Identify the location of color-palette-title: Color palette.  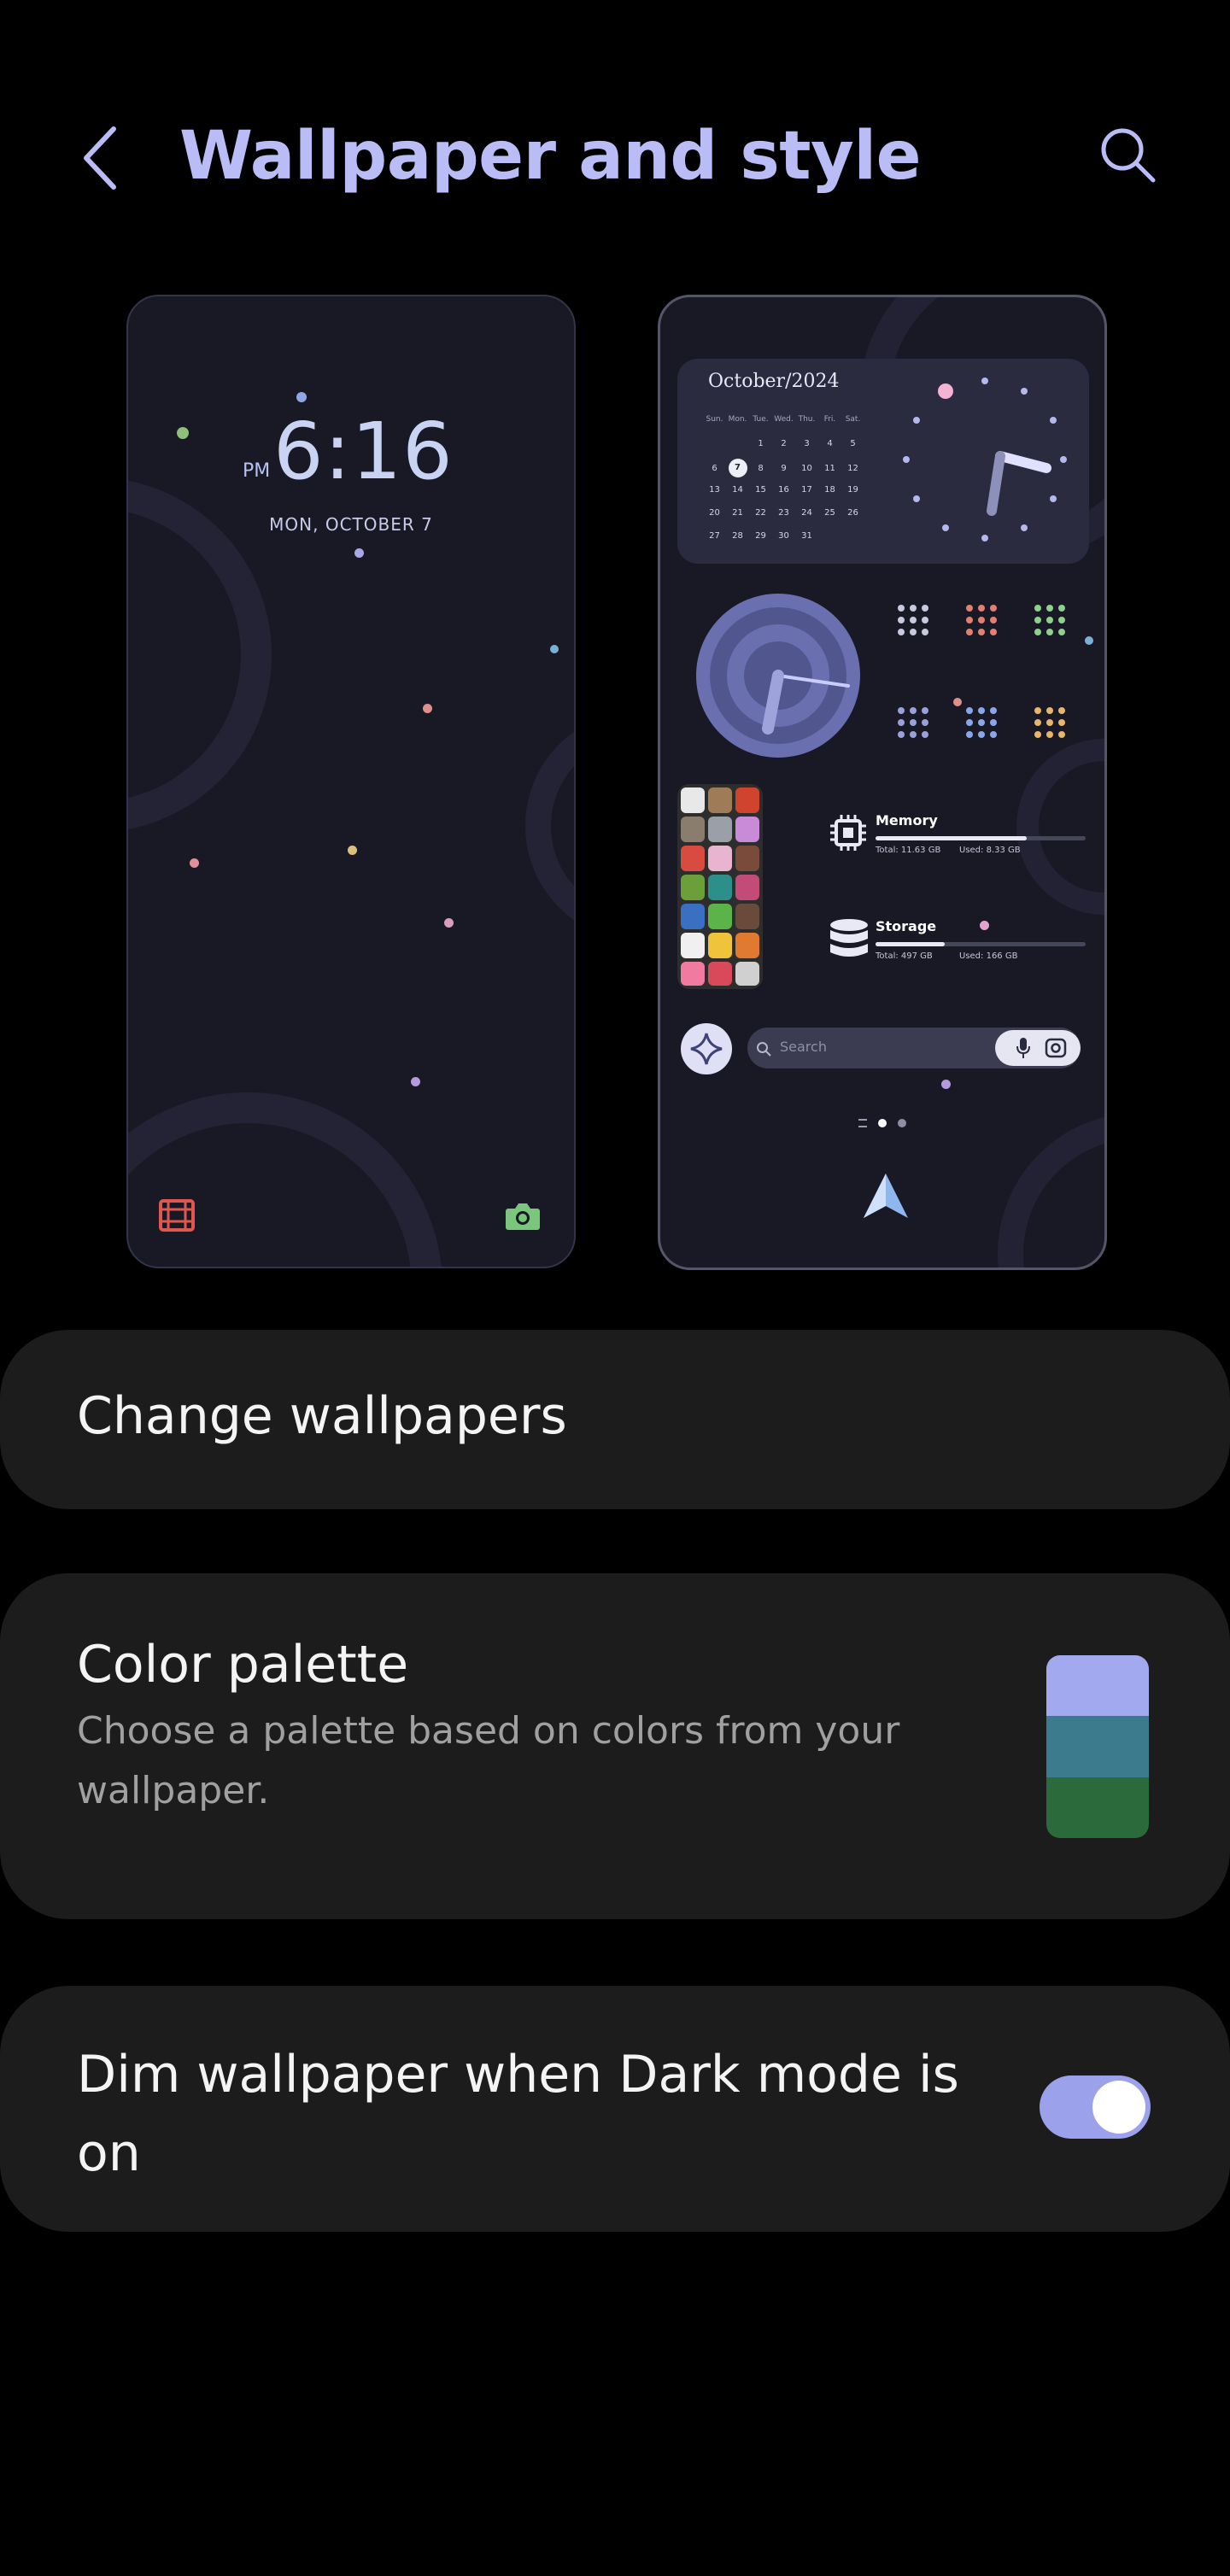
(243, 1665).